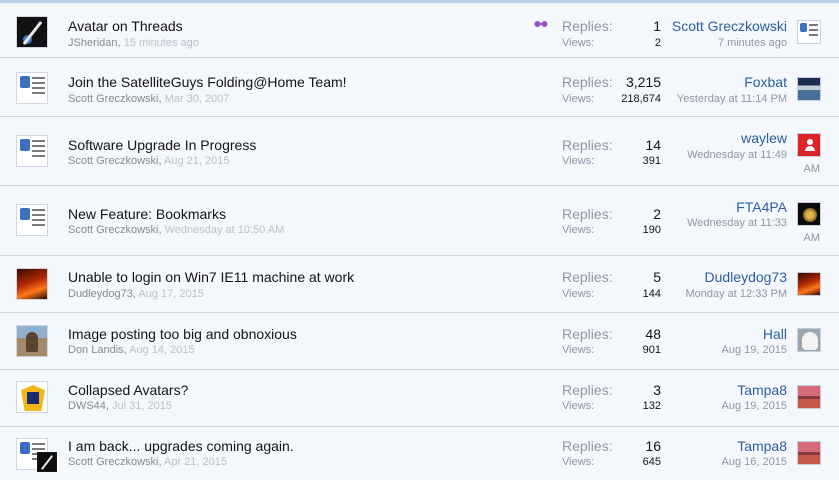 This screenshot has width=839, height=480. I want to click on replies-count: 48, so click(653, 334).